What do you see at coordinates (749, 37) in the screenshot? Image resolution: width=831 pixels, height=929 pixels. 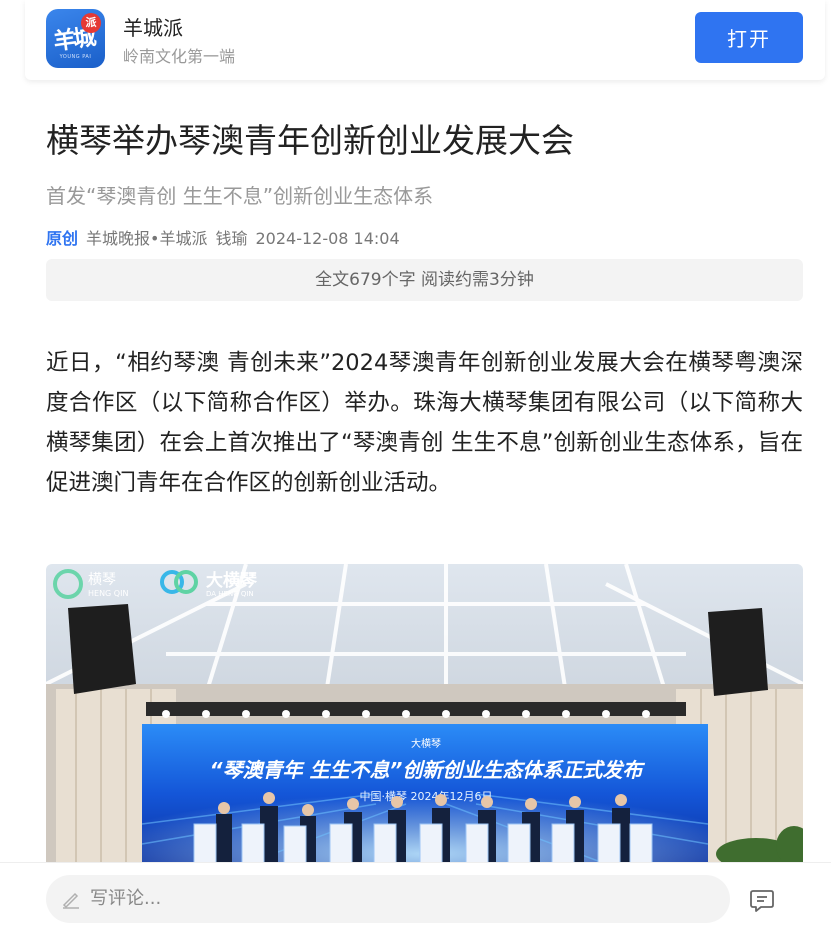 I see `open-app-button: 打开` at bounding box center [749, 37].